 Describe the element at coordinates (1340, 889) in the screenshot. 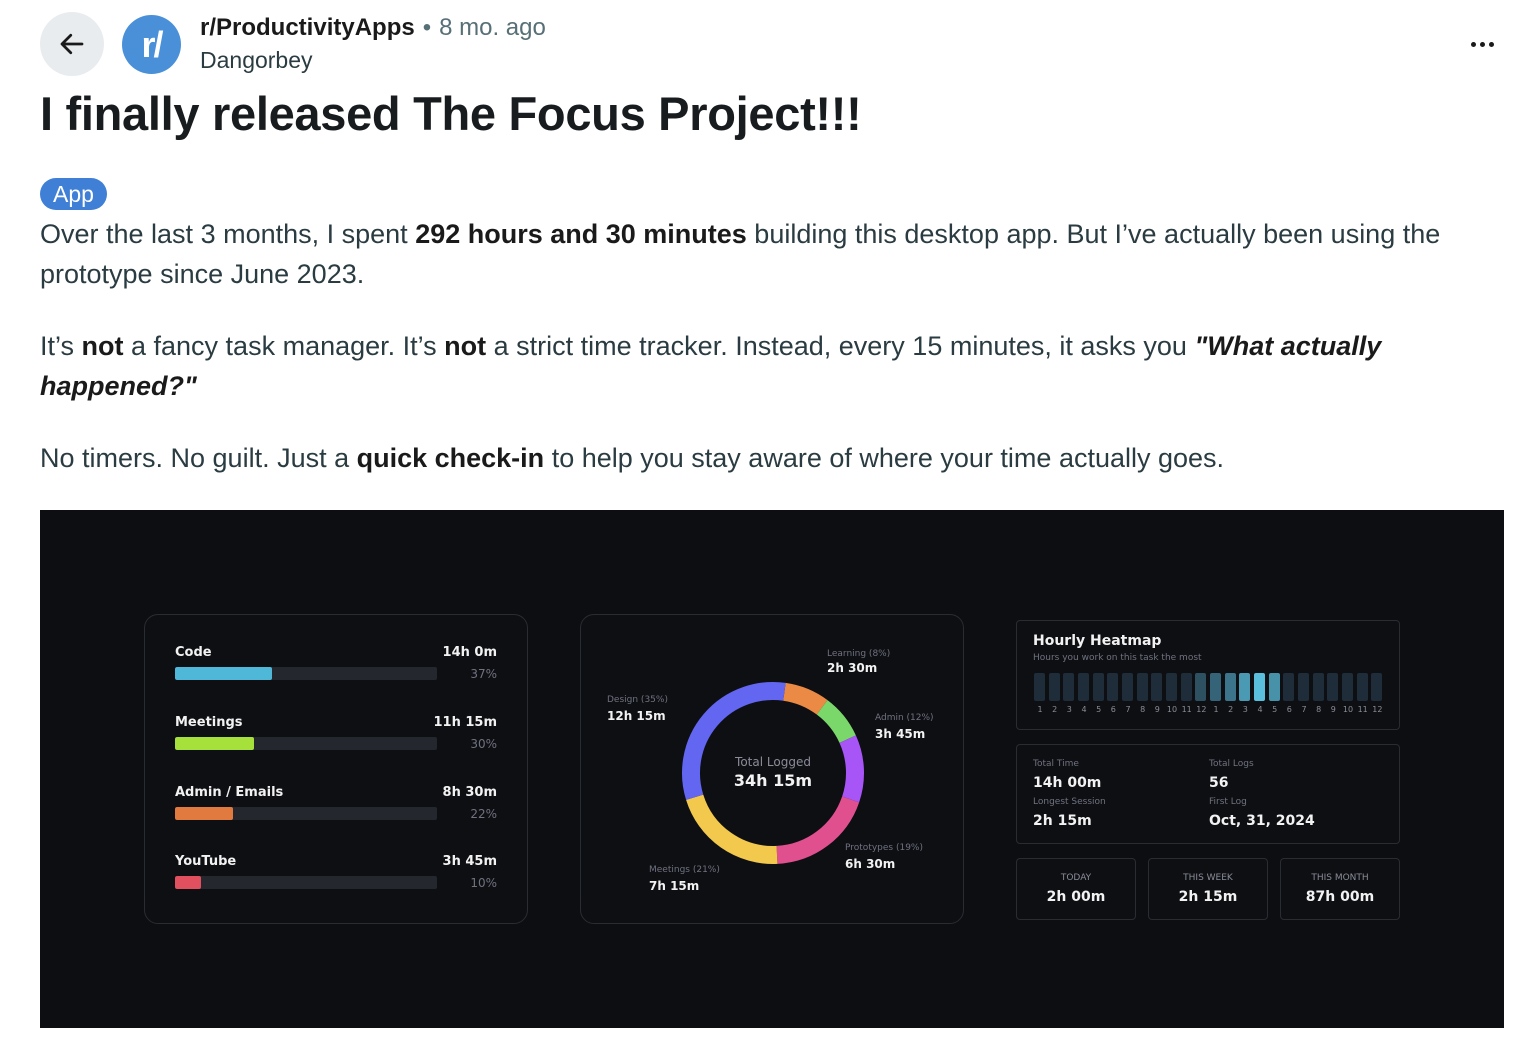

I see `period-this-month: THIS MONTH 87h 00m` at that location.